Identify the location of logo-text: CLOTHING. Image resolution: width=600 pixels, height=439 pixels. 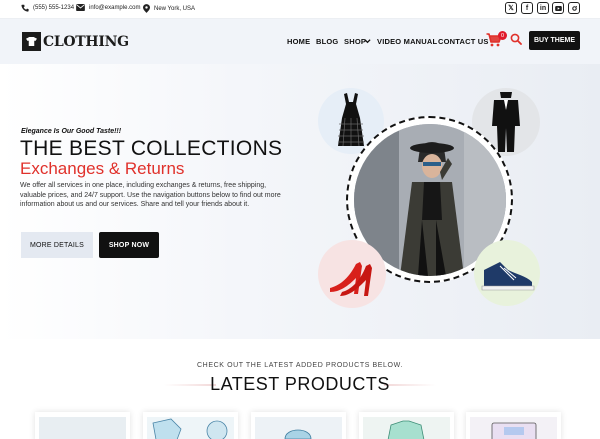
(86, 41).